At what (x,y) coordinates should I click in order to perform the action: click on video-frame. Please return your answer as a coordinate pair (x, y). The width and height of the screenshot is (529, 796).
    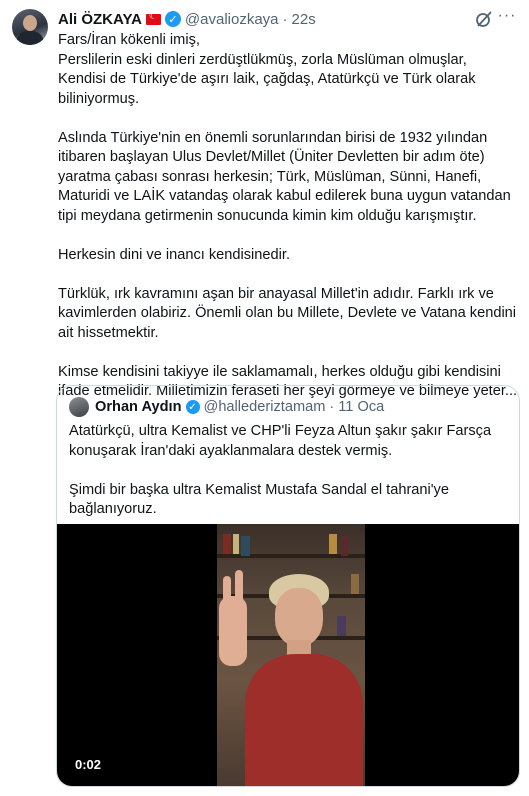
    Looking at the image, I should click on (291, 655).